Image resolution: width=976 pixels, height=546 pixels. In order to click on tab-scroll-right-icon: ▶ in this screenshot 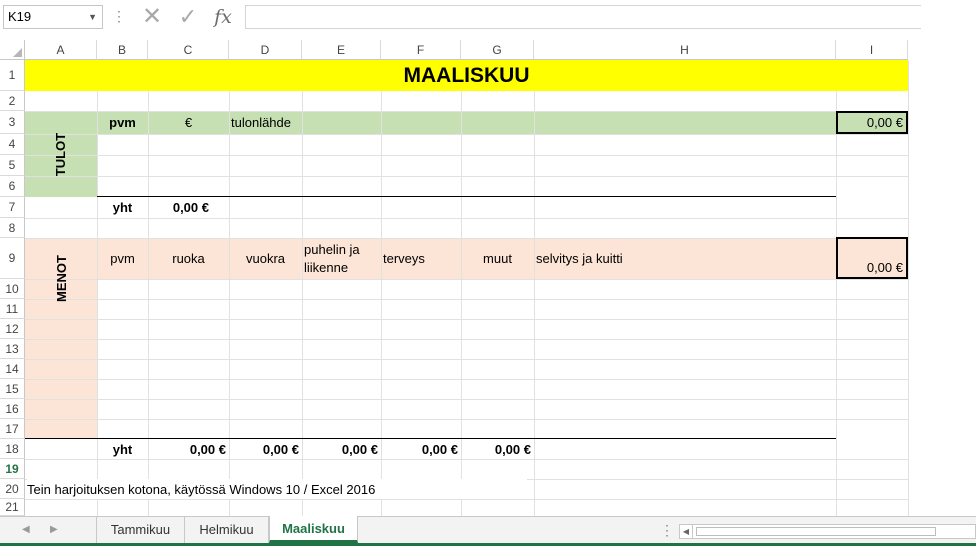, I will do `click(54, 529)`.